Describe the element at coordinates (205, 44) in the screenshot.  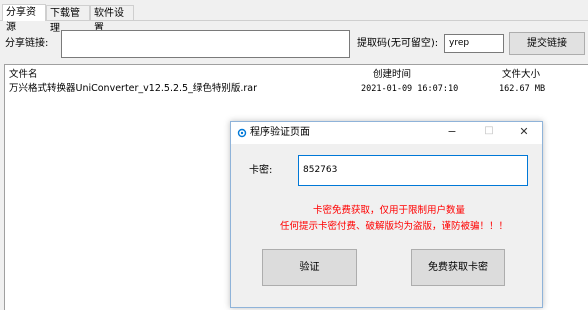
I see `share-link-input` at that location.